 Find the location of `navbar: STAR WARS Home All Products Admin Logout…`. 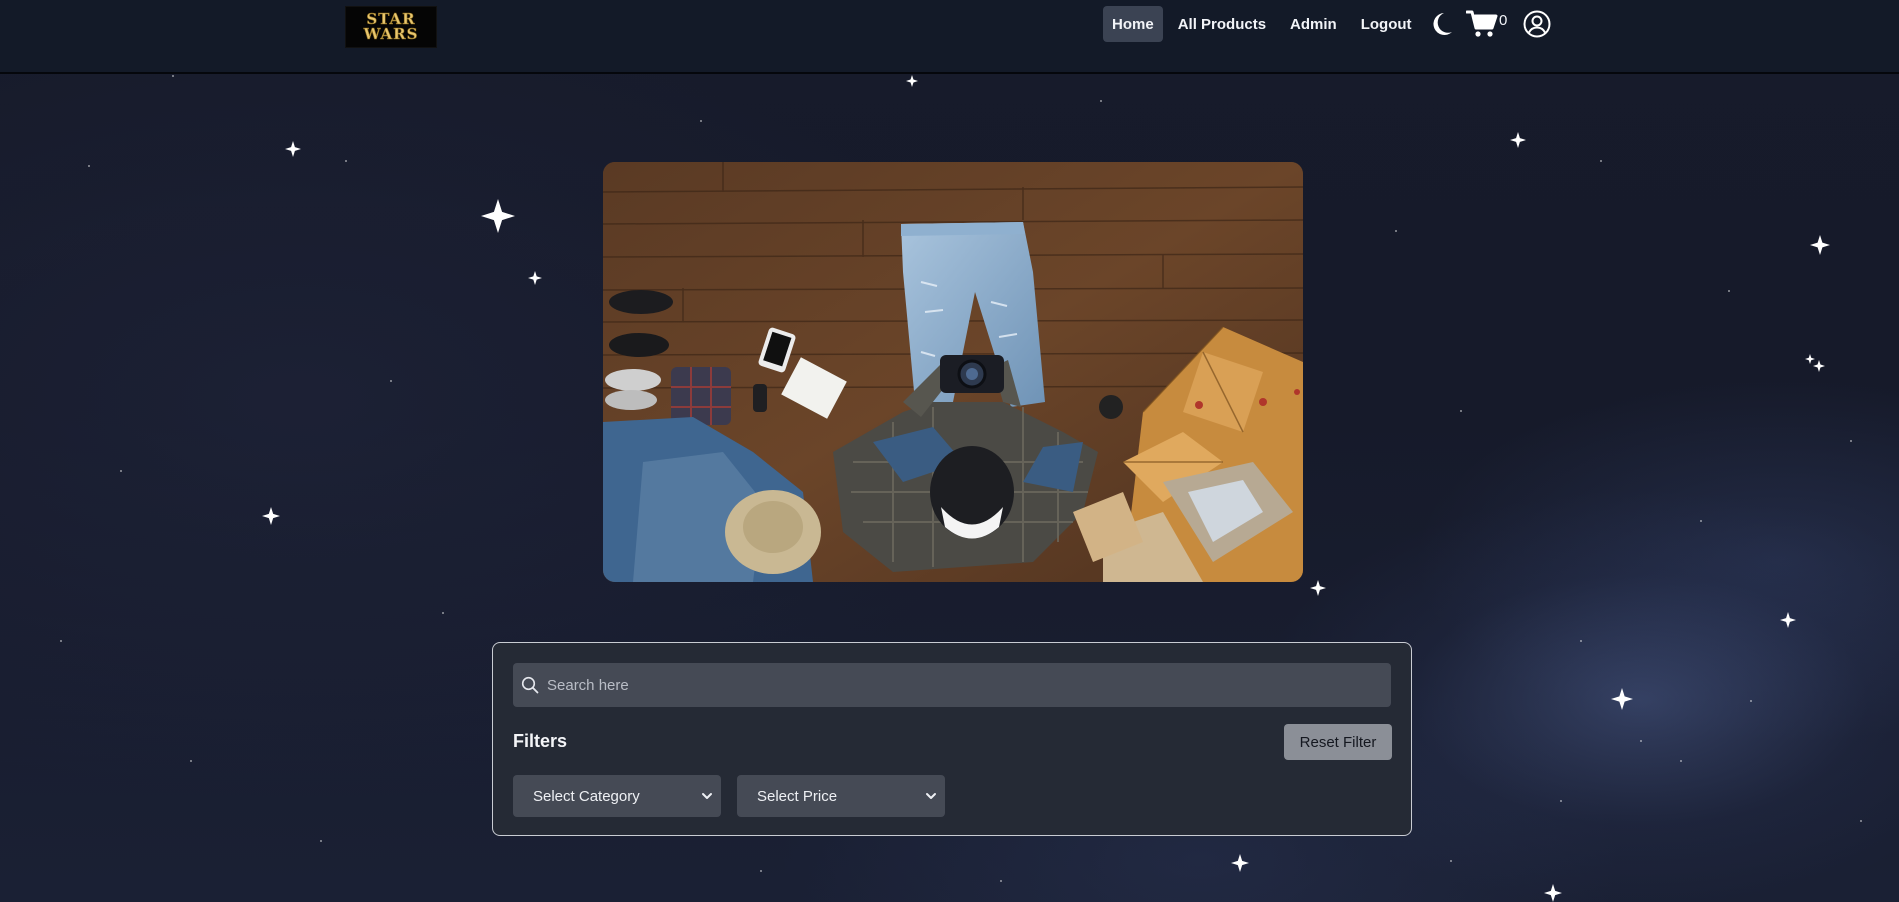

navbar: STAR WARS Home All Products Admin Logout… is located at coordinates (949, 37).